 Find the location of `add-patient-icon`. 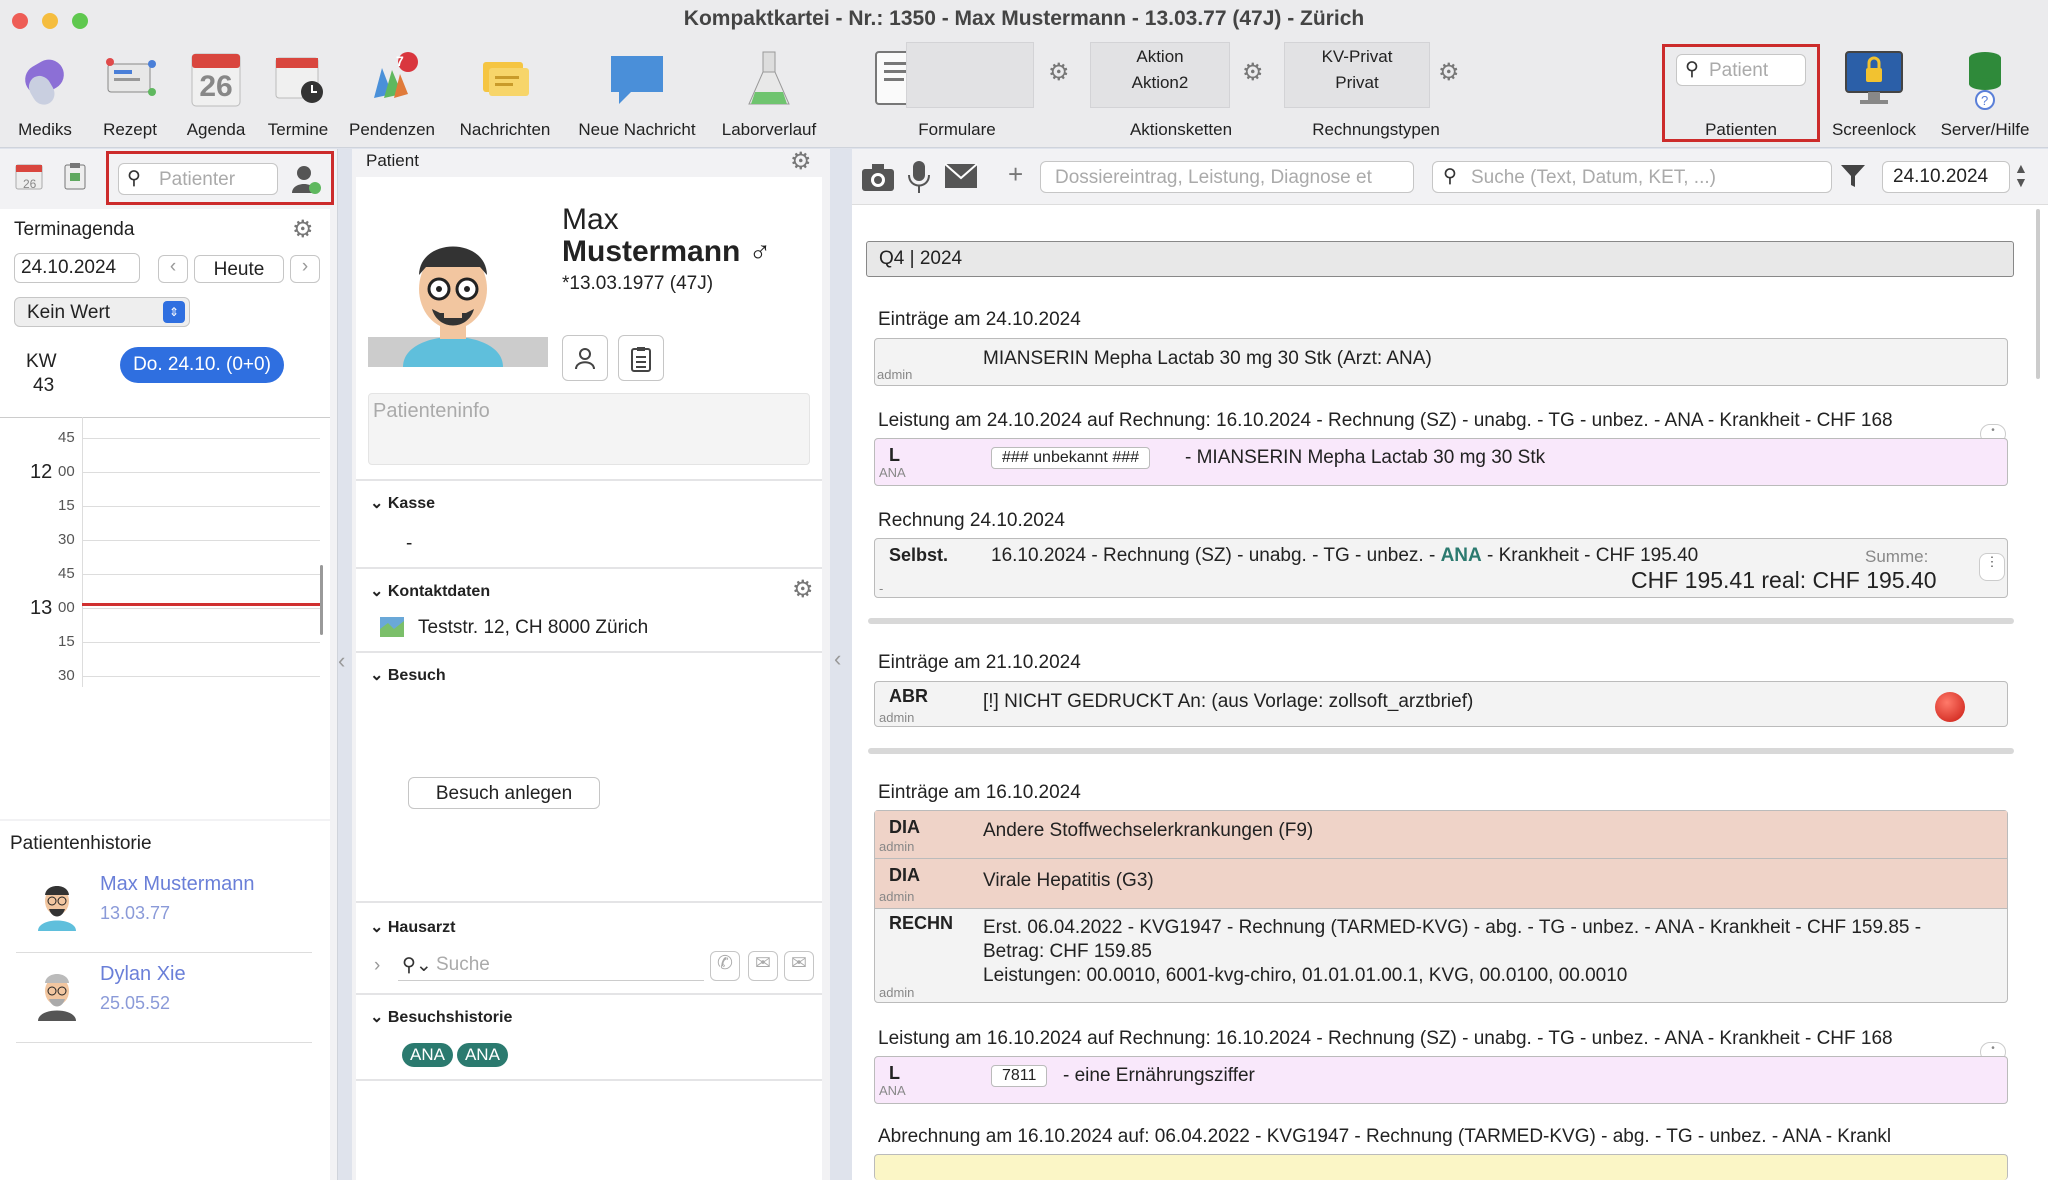

add-patient-icon is located at coordinates (306, 179).